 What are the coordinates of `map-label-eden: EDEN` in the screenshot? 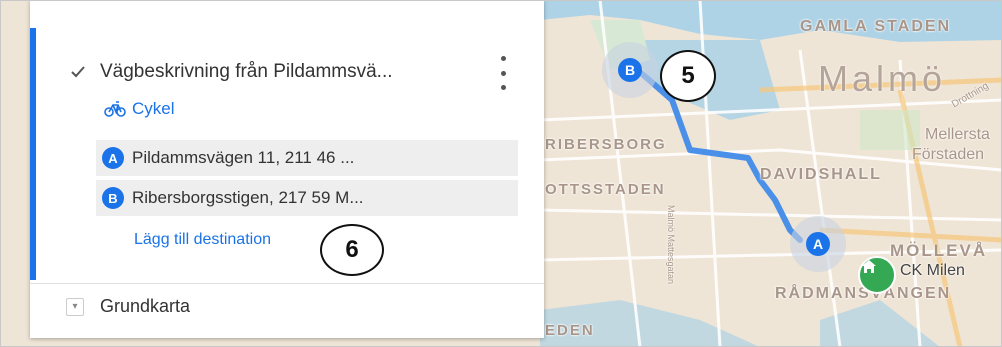 It's located at (570, 330).